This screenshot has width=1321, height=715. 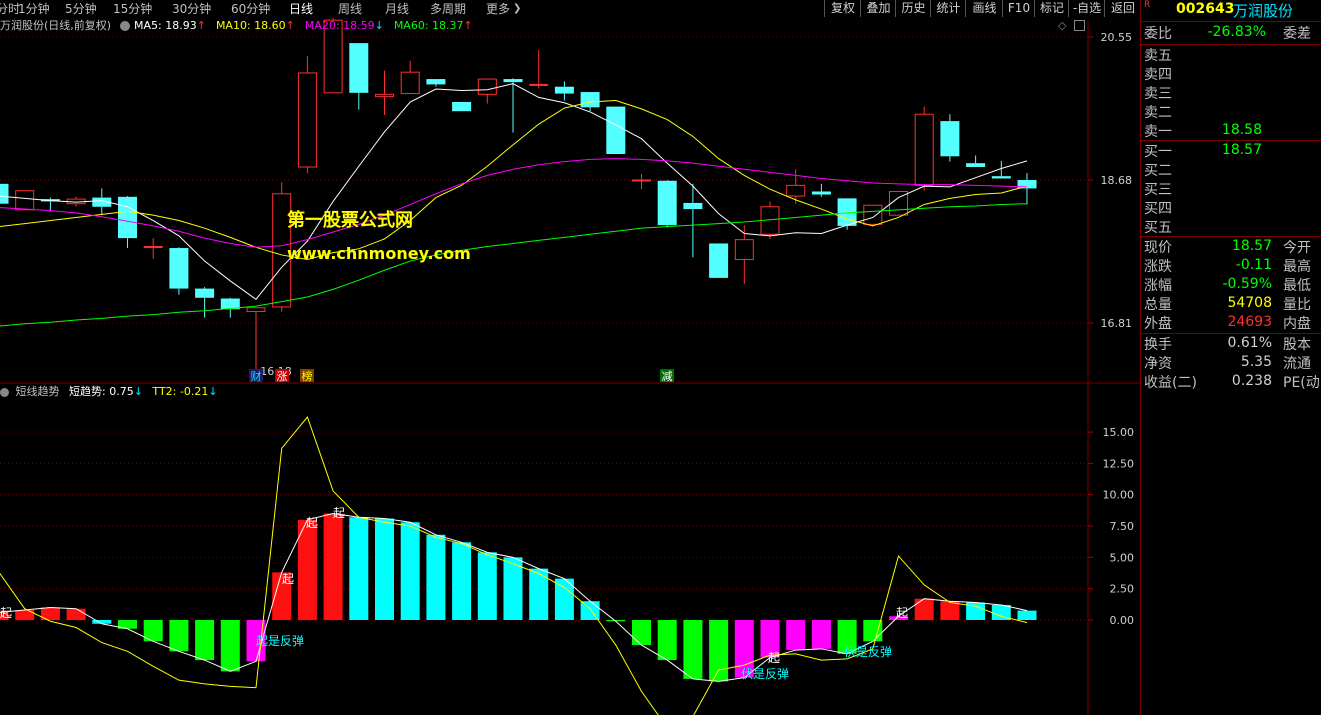 I want to click on chevron-right-icon: ❯, so click(x=517, y=9).